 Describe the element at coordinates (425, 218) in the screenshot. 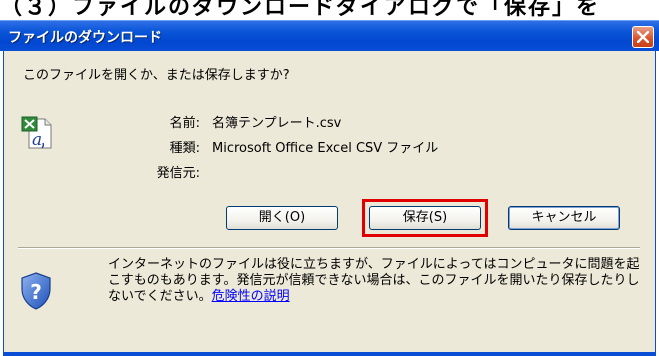

I see `save-button: 保存(S)` at that location.